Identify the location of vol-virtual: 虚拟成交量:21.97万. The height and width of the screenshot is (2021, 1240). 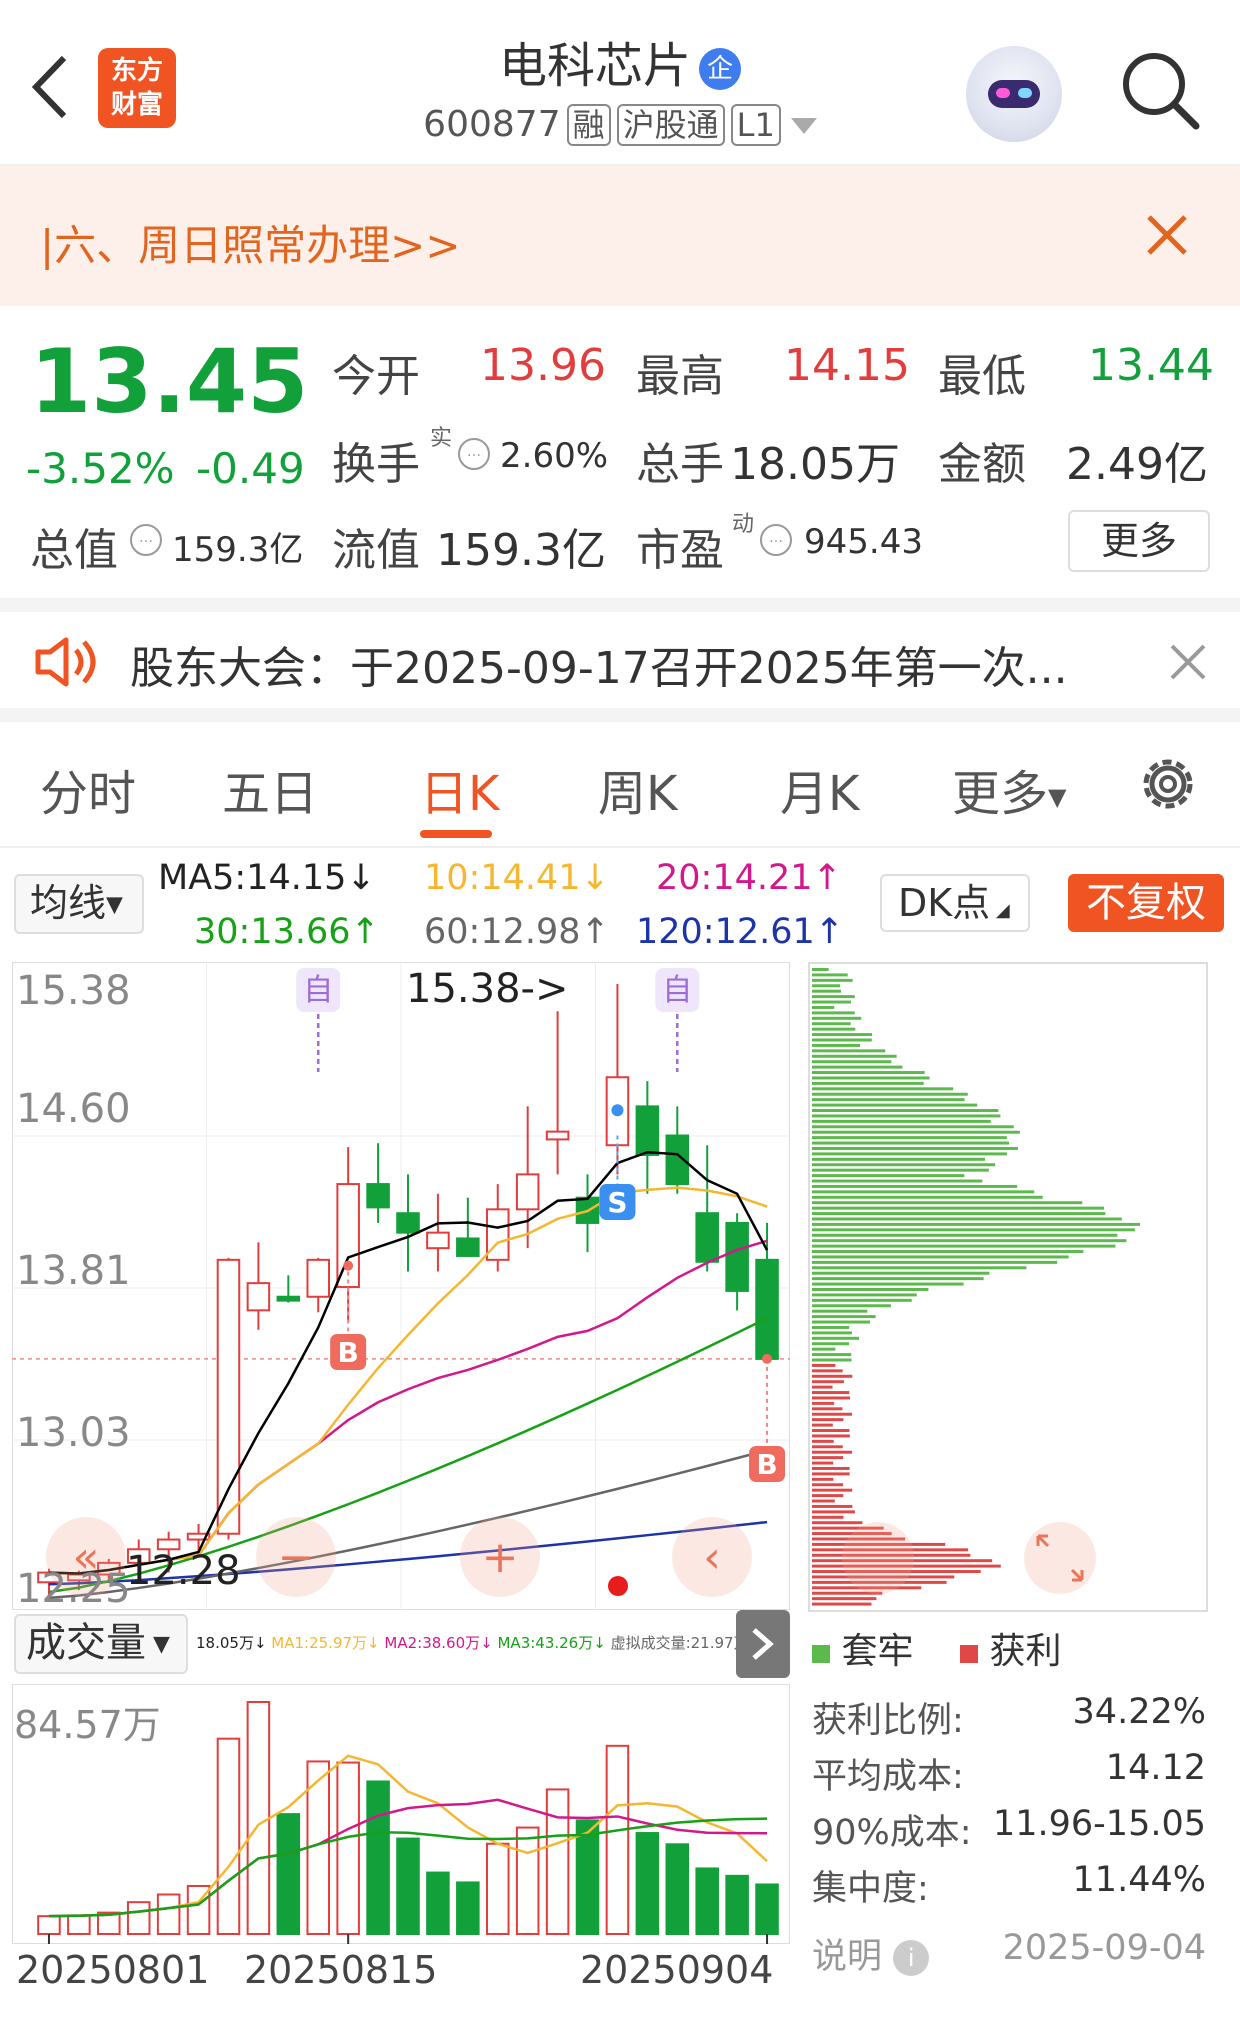
(679, 1643).